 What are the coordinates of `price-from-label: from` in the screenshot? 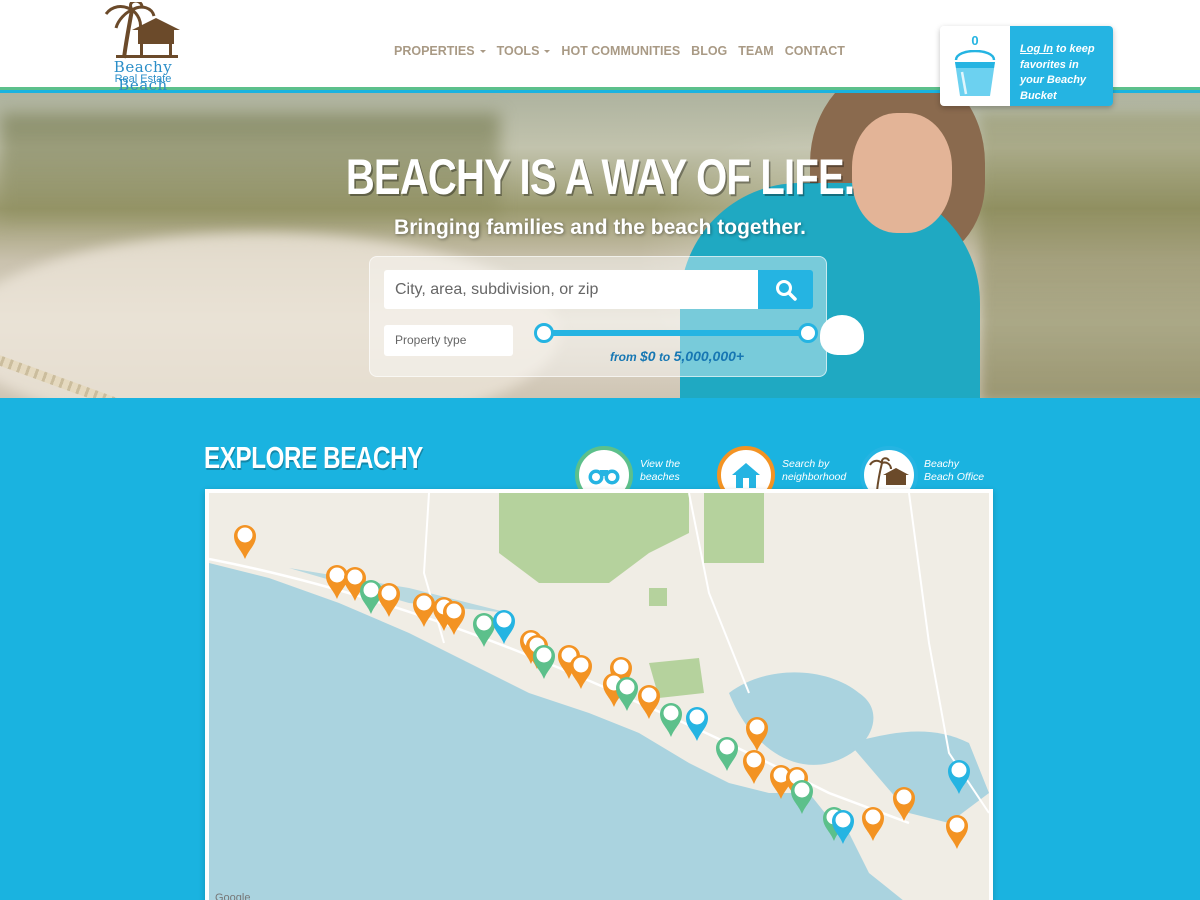 It's located at (623, 357).